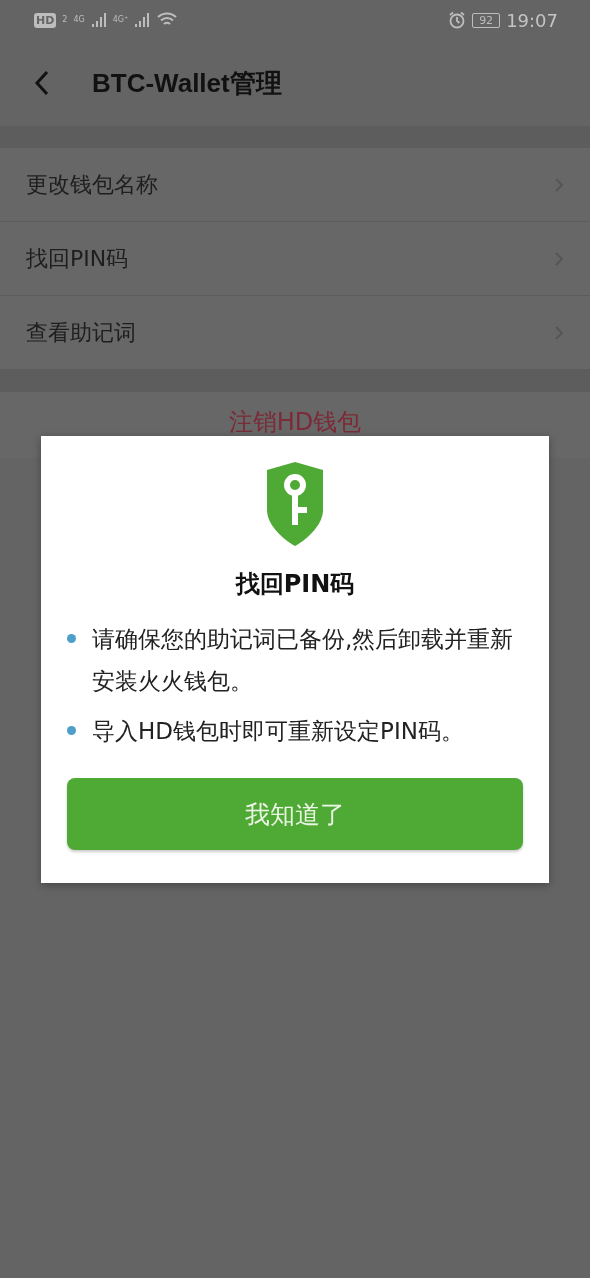 Image resolution: width=590 pixels, height=1278 pixels. Describe the element at coordinates (295, 584) in the screenshot. I see `dialog-title: 找回PIN码` at that location.